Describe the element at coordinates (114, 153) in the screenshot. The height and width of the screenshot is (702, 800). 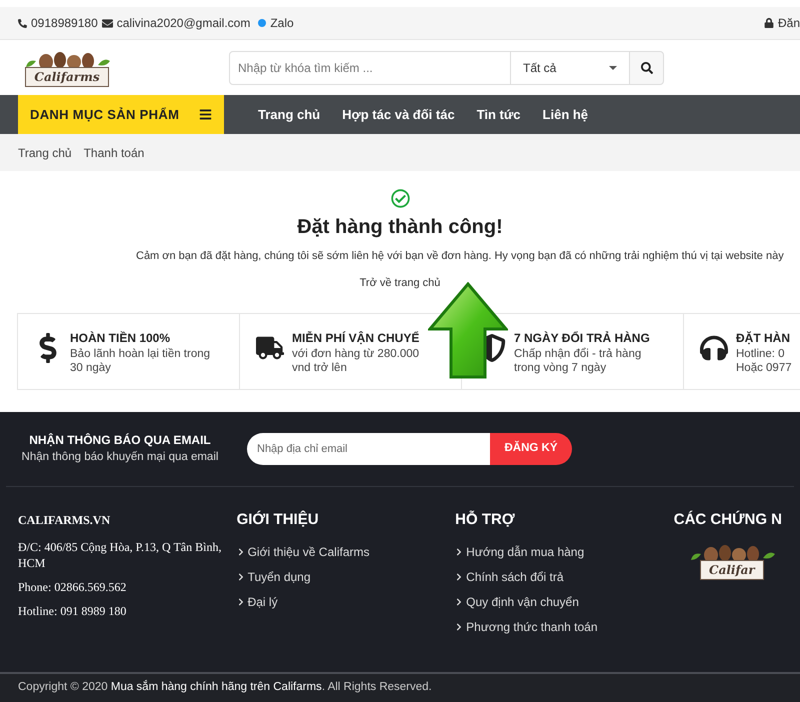
I see `breadcrumb-link: Thanh toán` at that location.